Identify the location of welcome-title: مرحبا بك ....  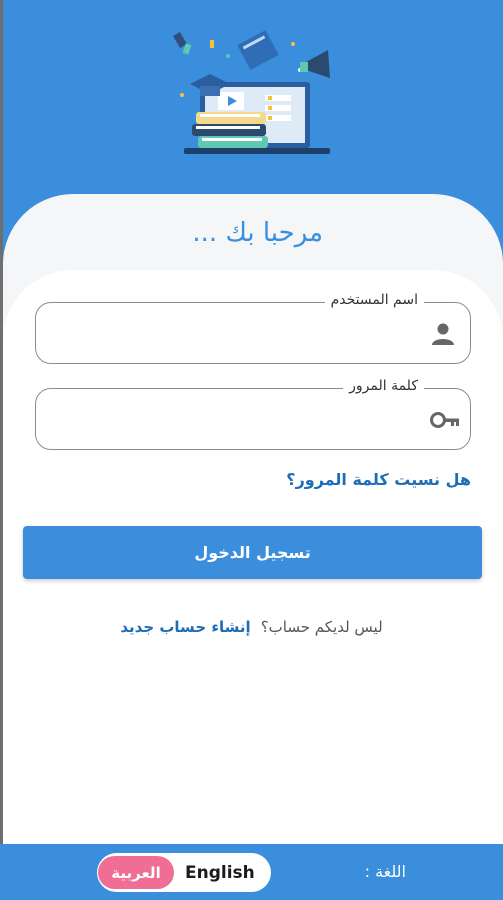
(257, 233).